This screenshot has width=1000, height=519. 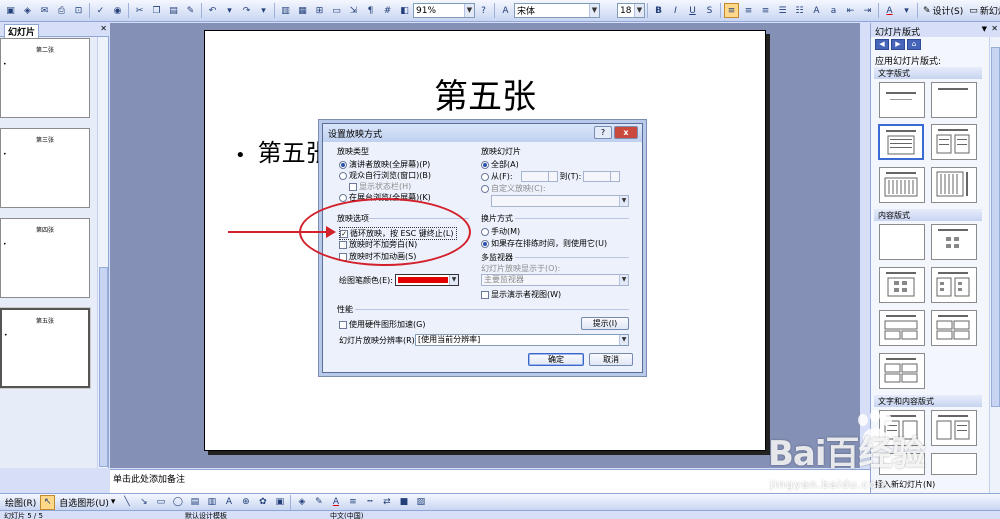 What do you see at coordinates (954, 285) in the screenshot?
I see `layout-title-two-content` at bounding box center [954, 285].